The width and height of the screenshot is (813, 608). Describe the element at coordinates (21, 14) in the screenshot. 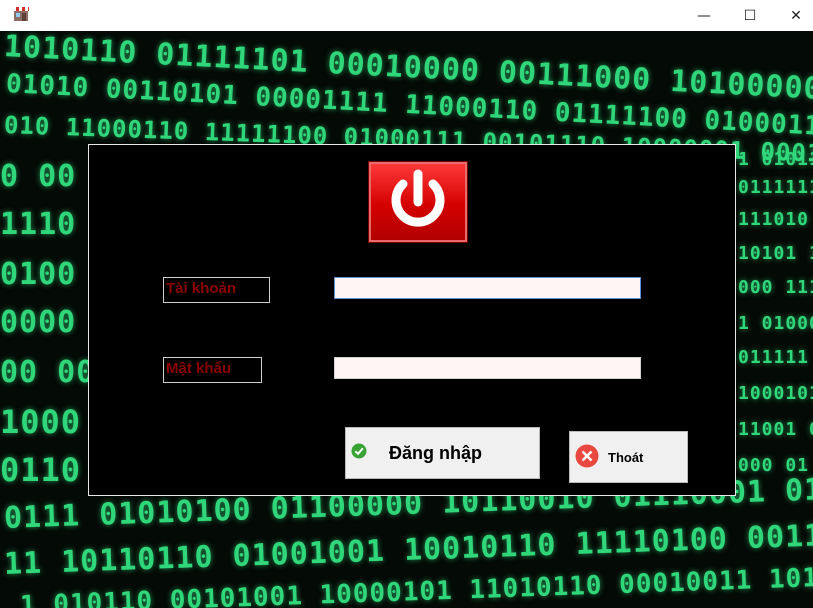

I see `shop-icon` at that location.